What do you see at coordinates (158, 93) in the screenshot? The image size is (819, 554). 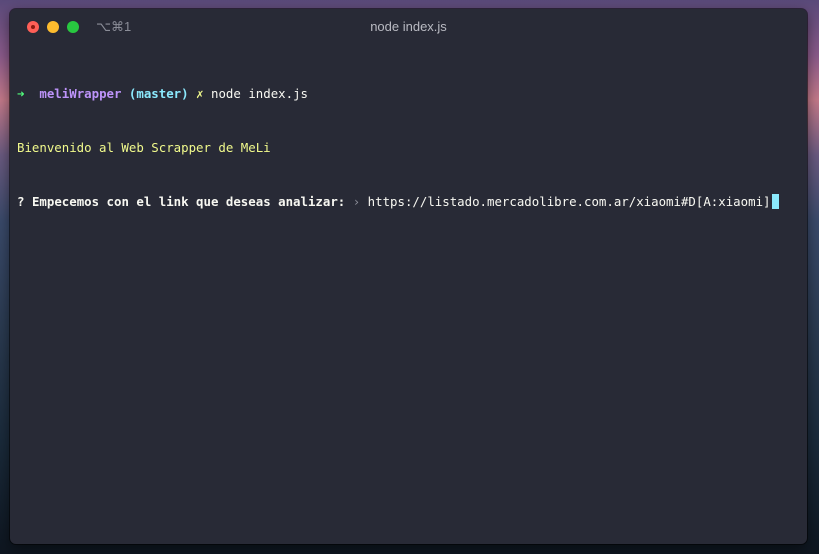 I see `prompt-git-branch: (master)` at bounding box center [158, 93].